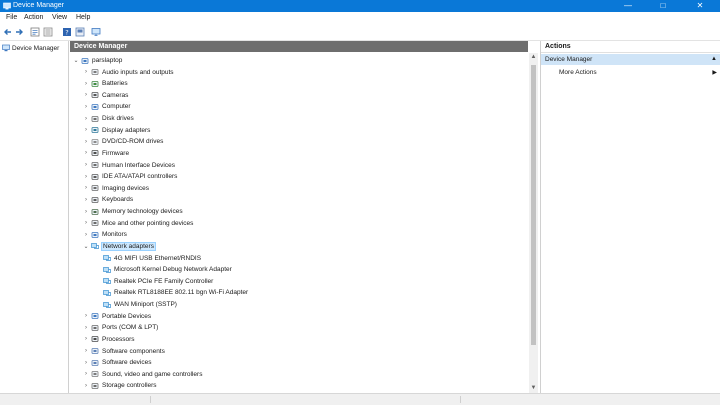 Image resolution: width=720 pixels, height=405 pixels. I want to click on tree-row: › Disk drives, so click(108, 118).